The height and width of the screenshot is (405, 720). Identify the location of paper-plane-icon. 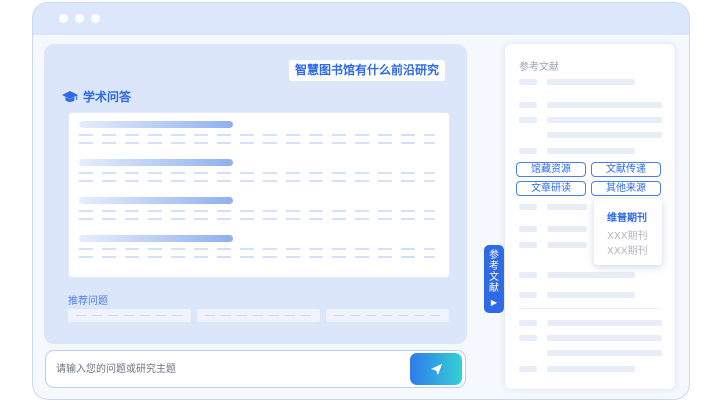
(436, 369).